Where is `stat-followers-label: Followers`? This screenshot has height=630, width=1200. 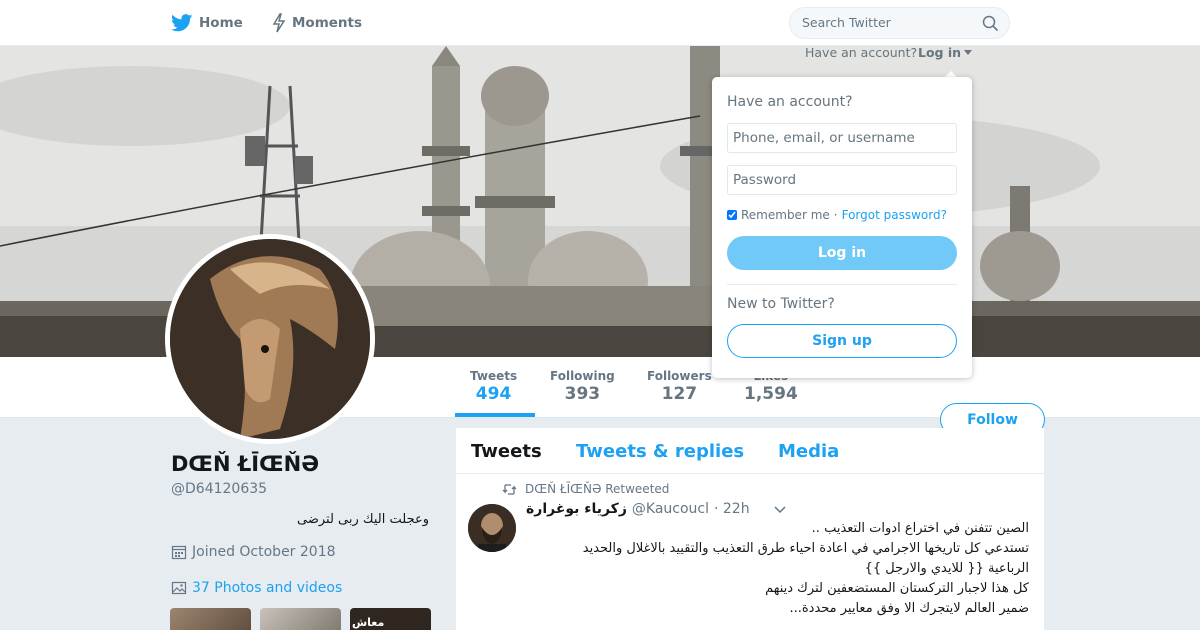 stat-followers-label: Followers is located at coordinates (679, 376).